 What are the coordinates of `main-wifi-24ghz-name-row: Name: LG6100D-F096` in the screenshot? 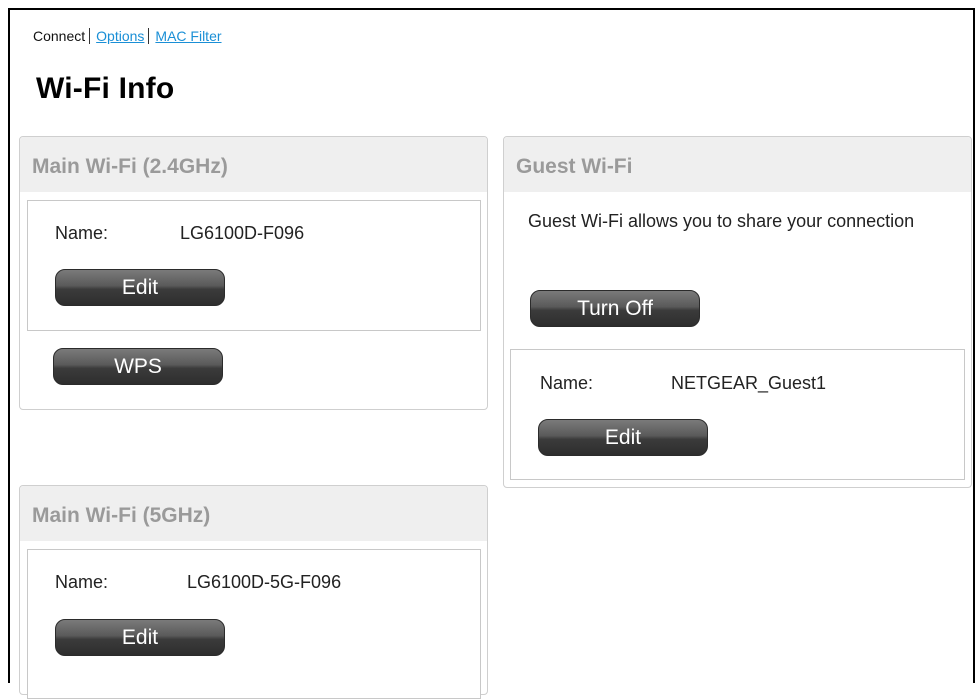 It's located at (179, 233).